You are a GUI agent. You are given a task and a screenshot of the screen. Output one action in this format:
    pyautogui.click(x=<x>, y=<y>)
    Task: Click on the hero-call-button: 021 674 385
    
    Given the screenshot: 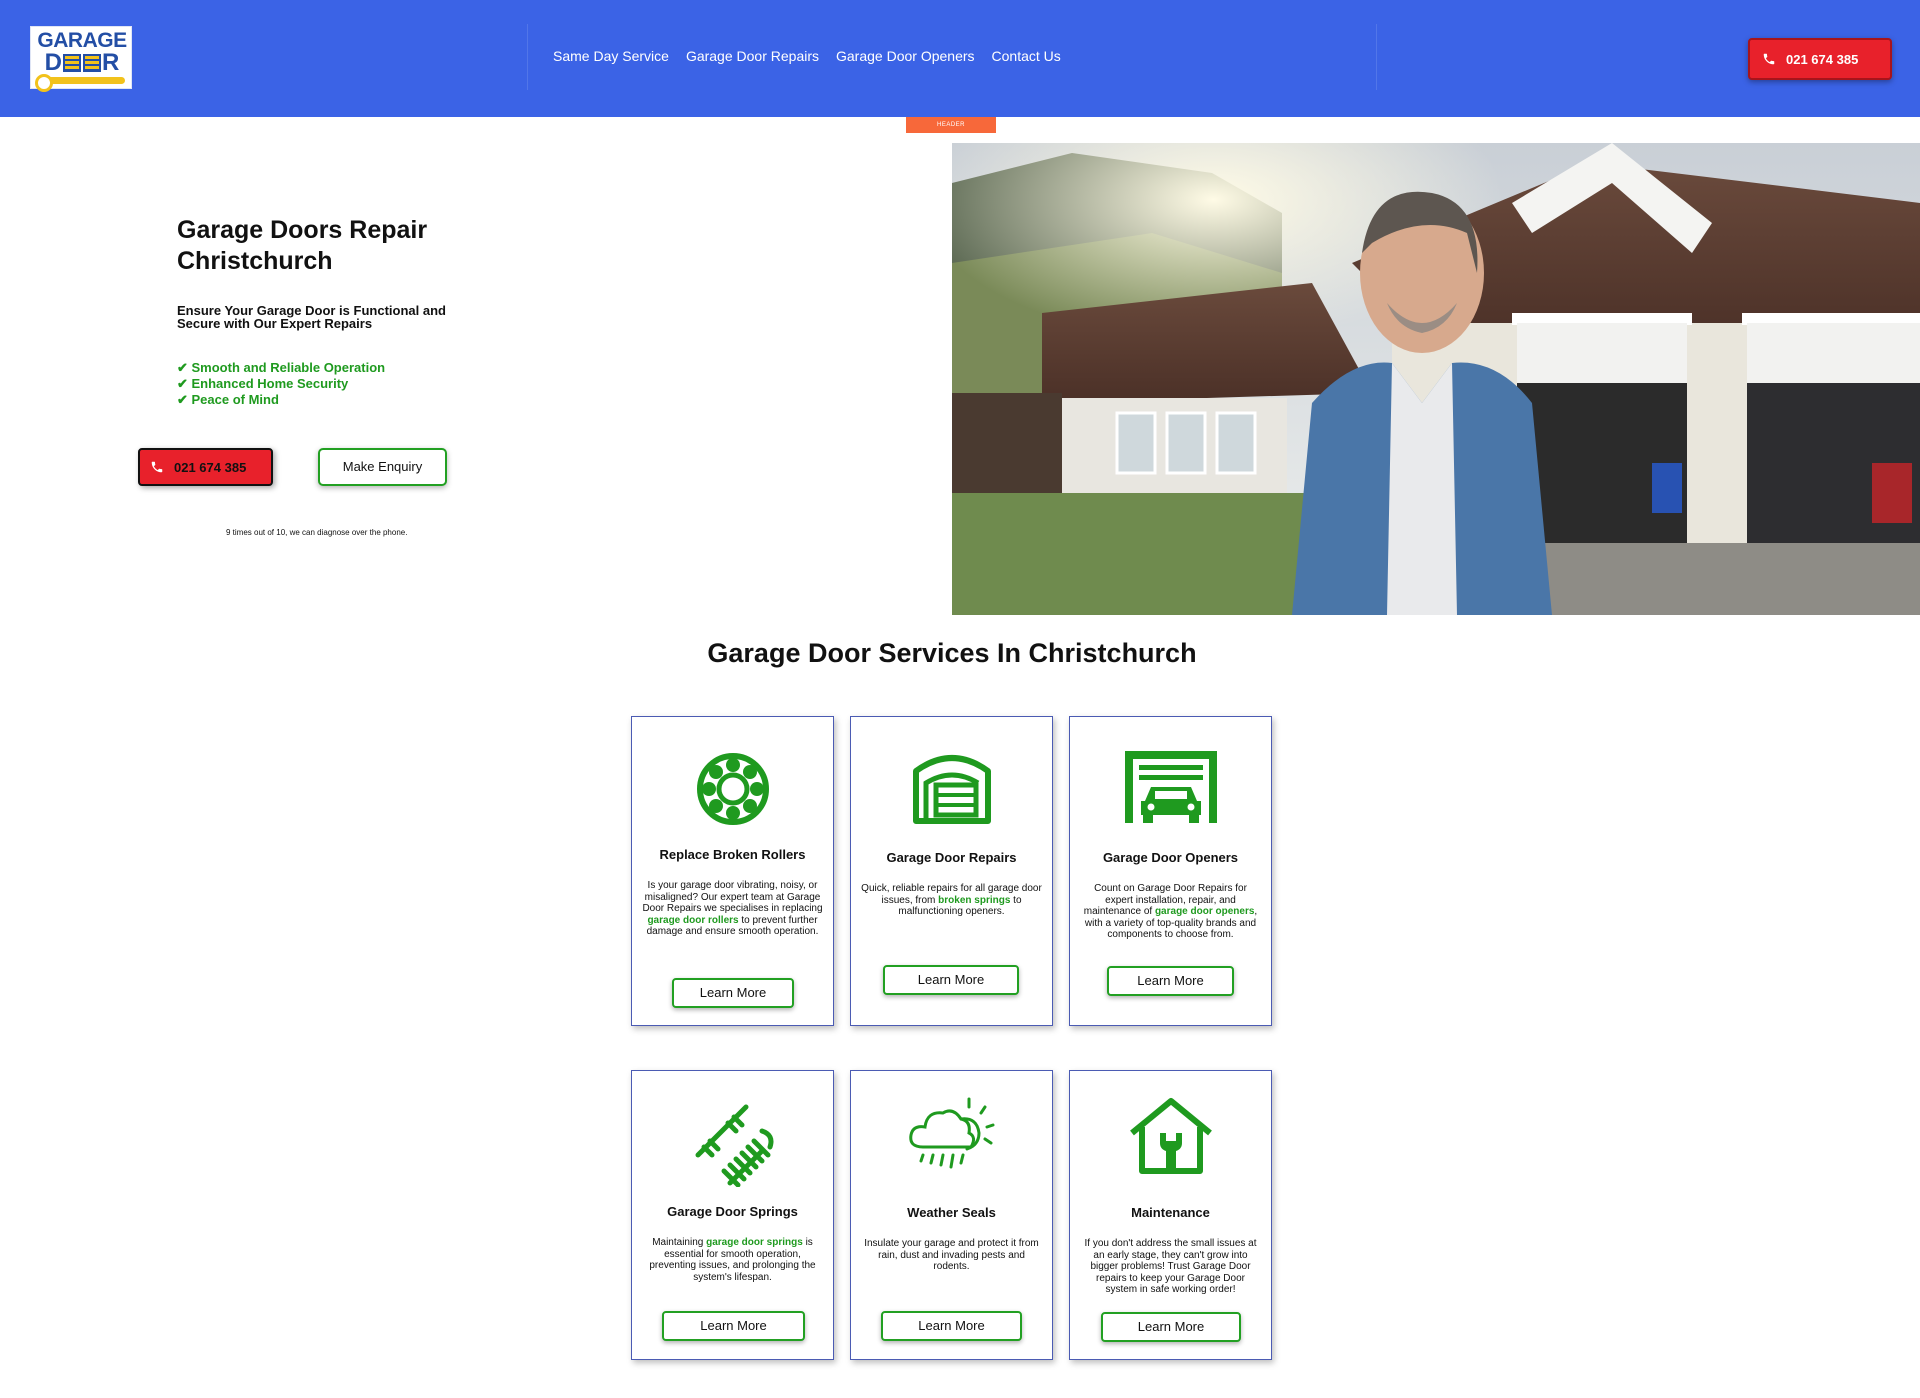 What is the action you would take?
    pyautogui.click(x=205, y=467)
    